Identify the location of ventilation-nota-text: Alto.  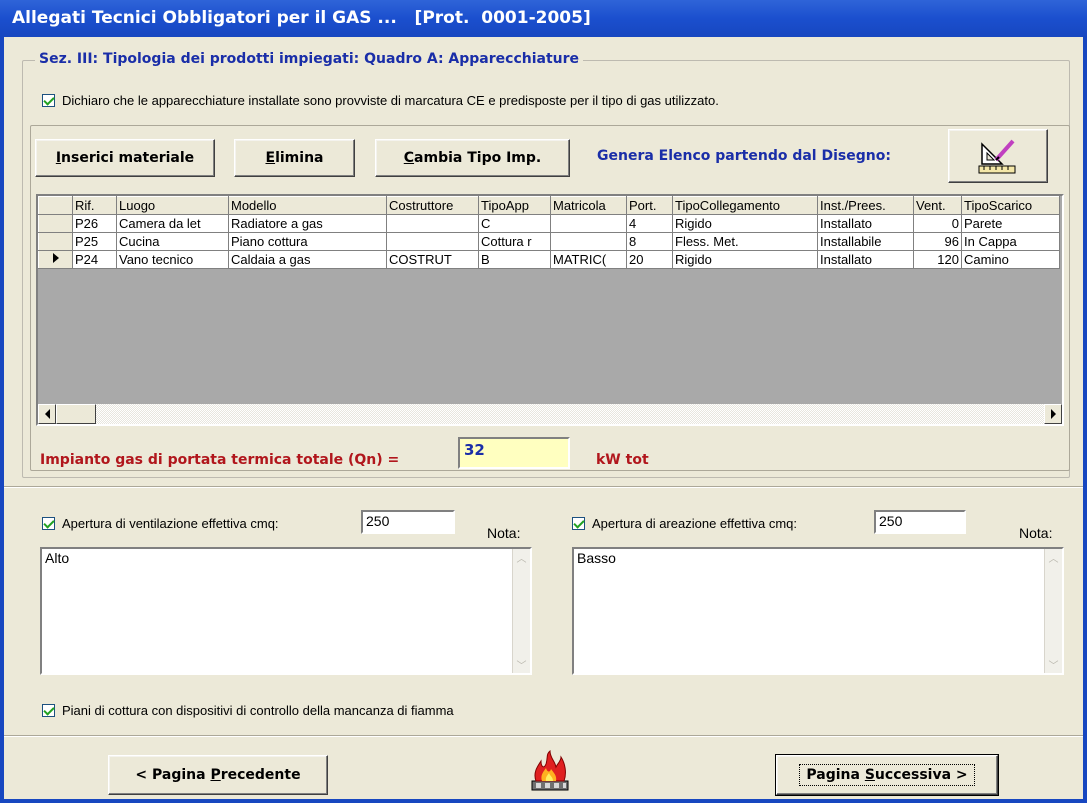
(57, 558).